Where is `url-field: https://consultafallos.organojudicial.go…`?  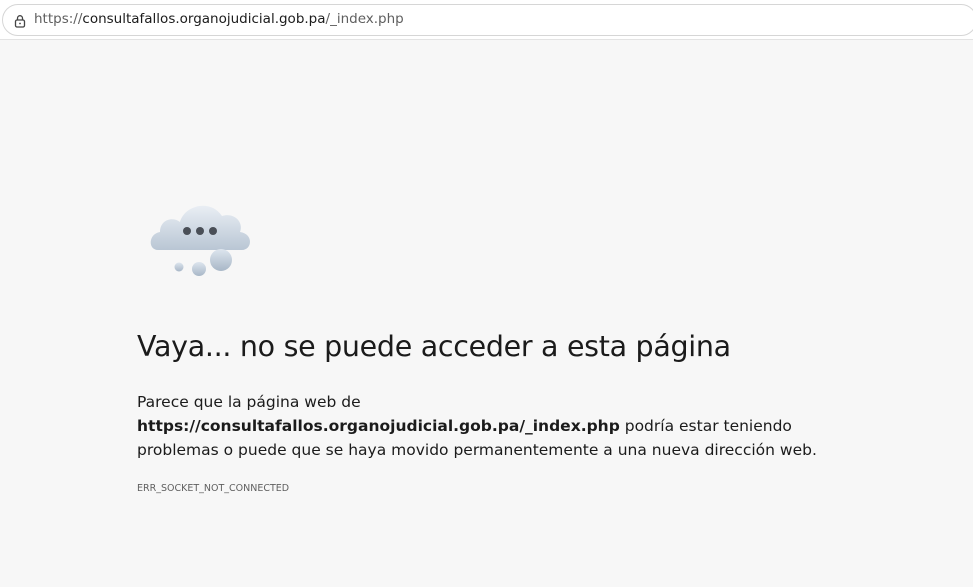
url-field: https://consultafallos.organojudicial.go… is located at coordinates (487, 20).